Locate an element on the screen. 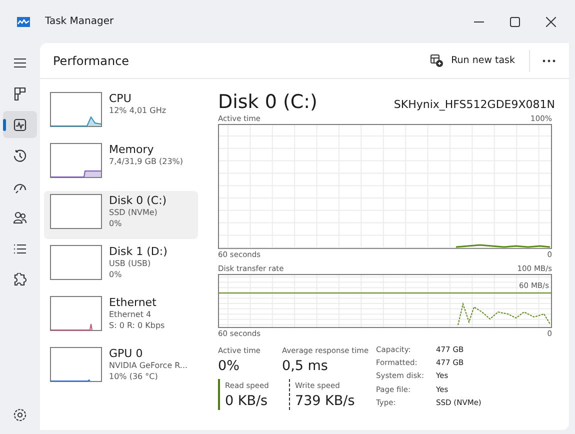 This screenshot has width=575, height=434. stat-value: 0 KB/s is located at coordinates (247, 401).